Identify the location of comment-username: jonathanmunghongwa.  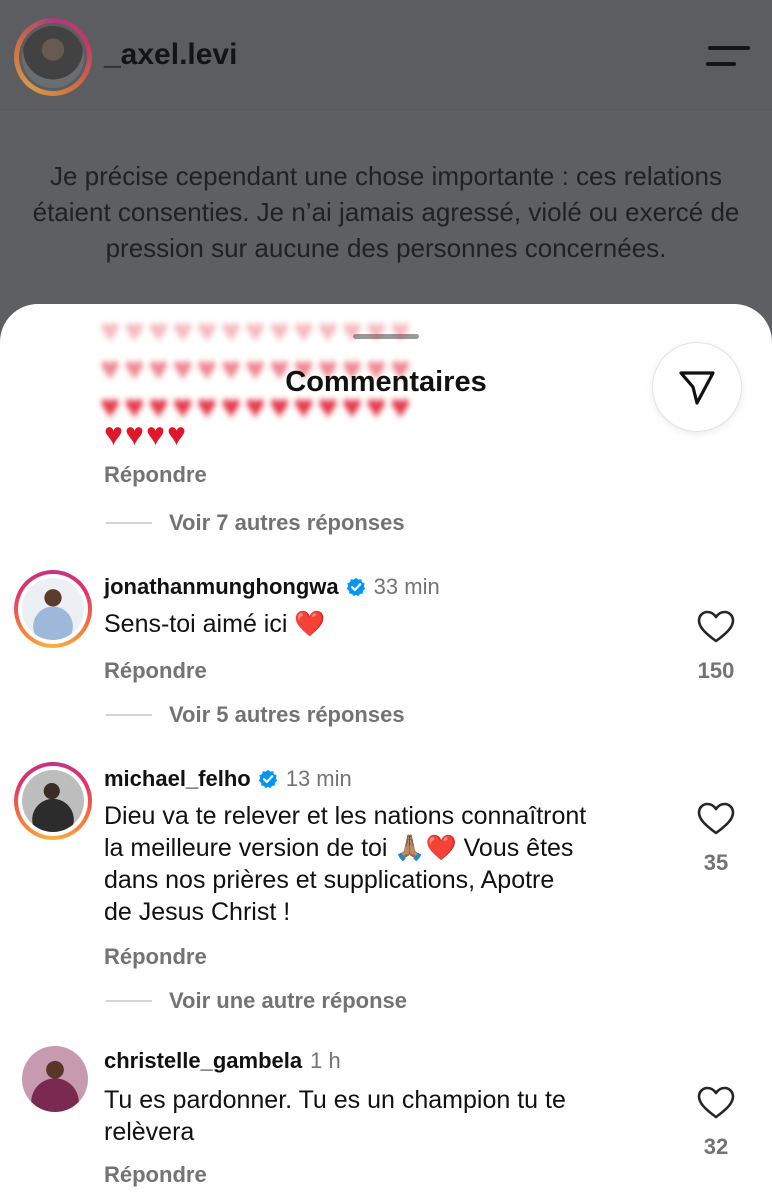
(221, 587).